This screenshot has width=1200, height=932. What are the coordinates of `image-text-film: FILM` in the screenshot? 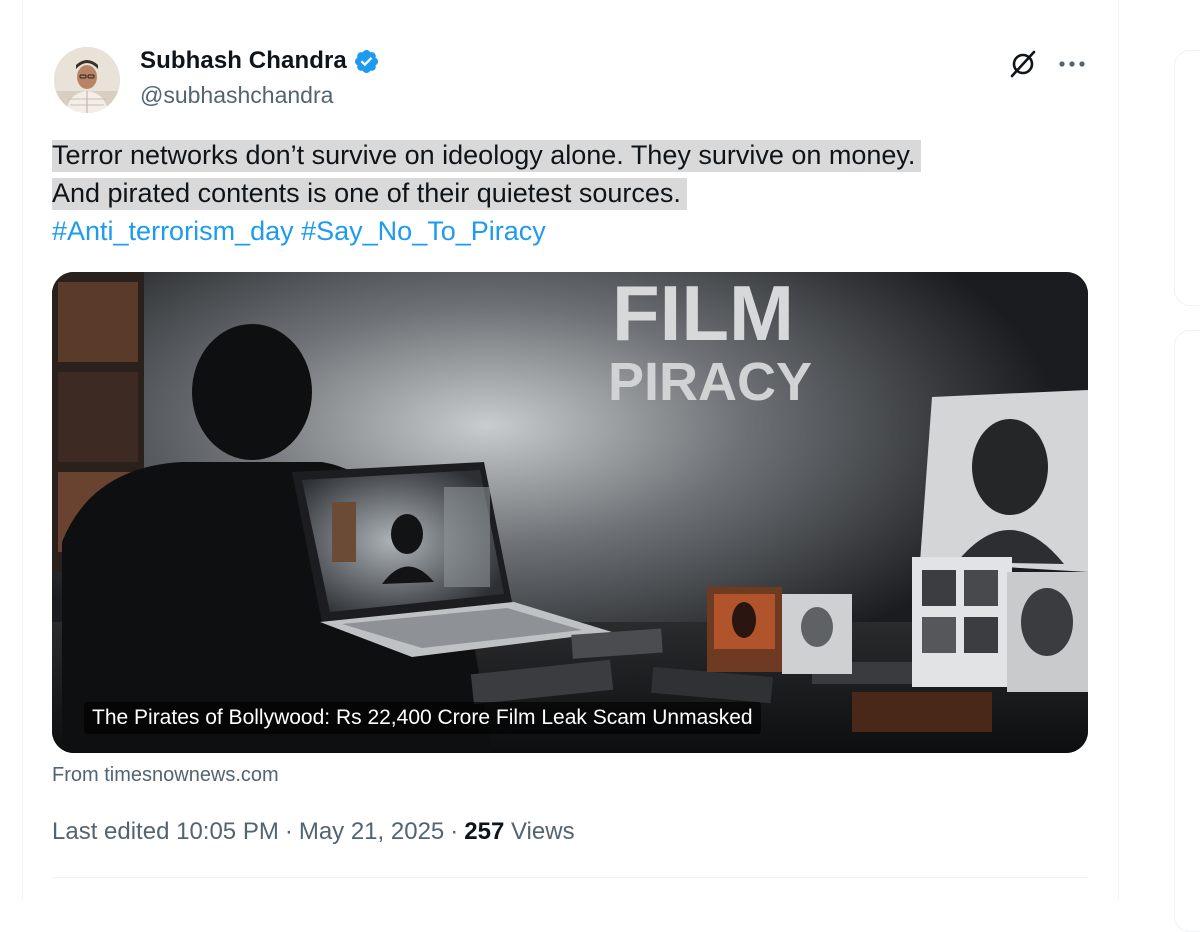 It's located at (703, 314).